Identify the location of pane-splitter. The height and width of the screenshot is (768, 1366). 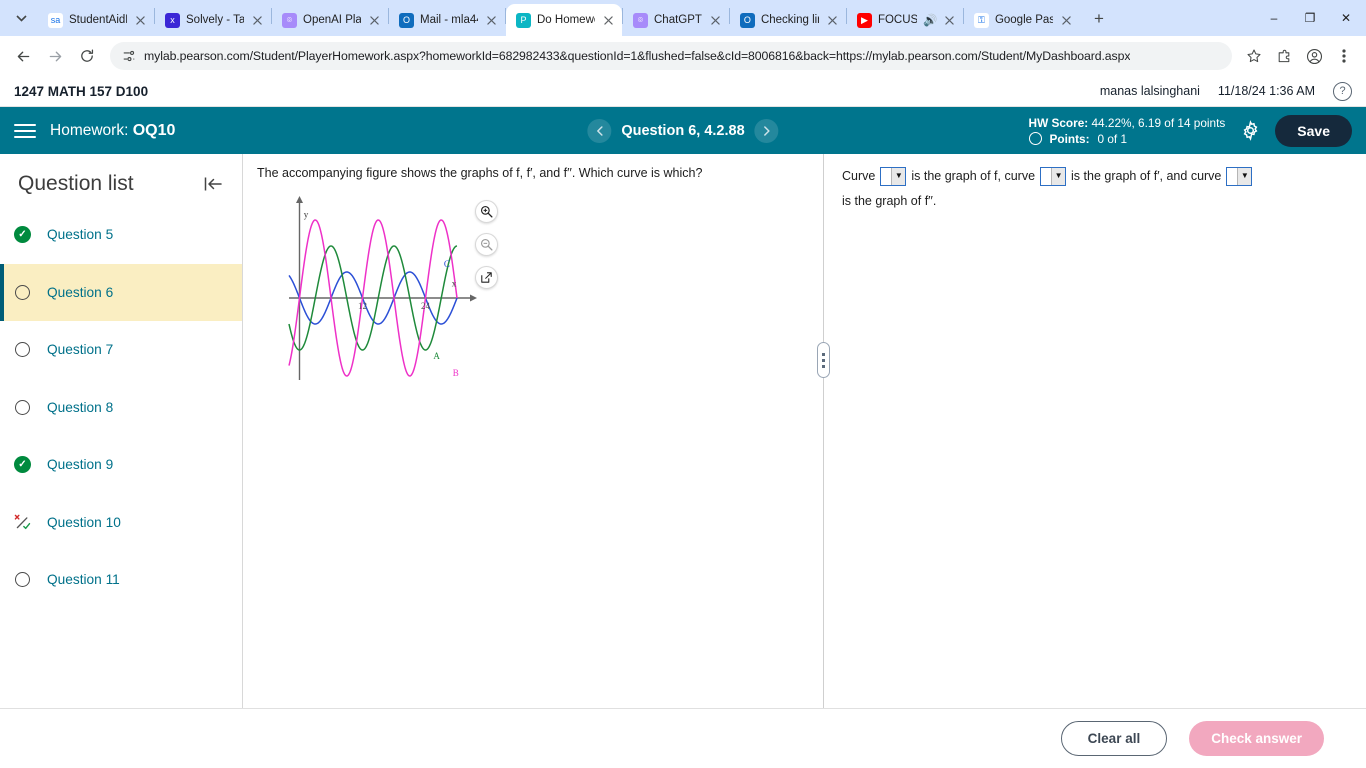
(823, 431).